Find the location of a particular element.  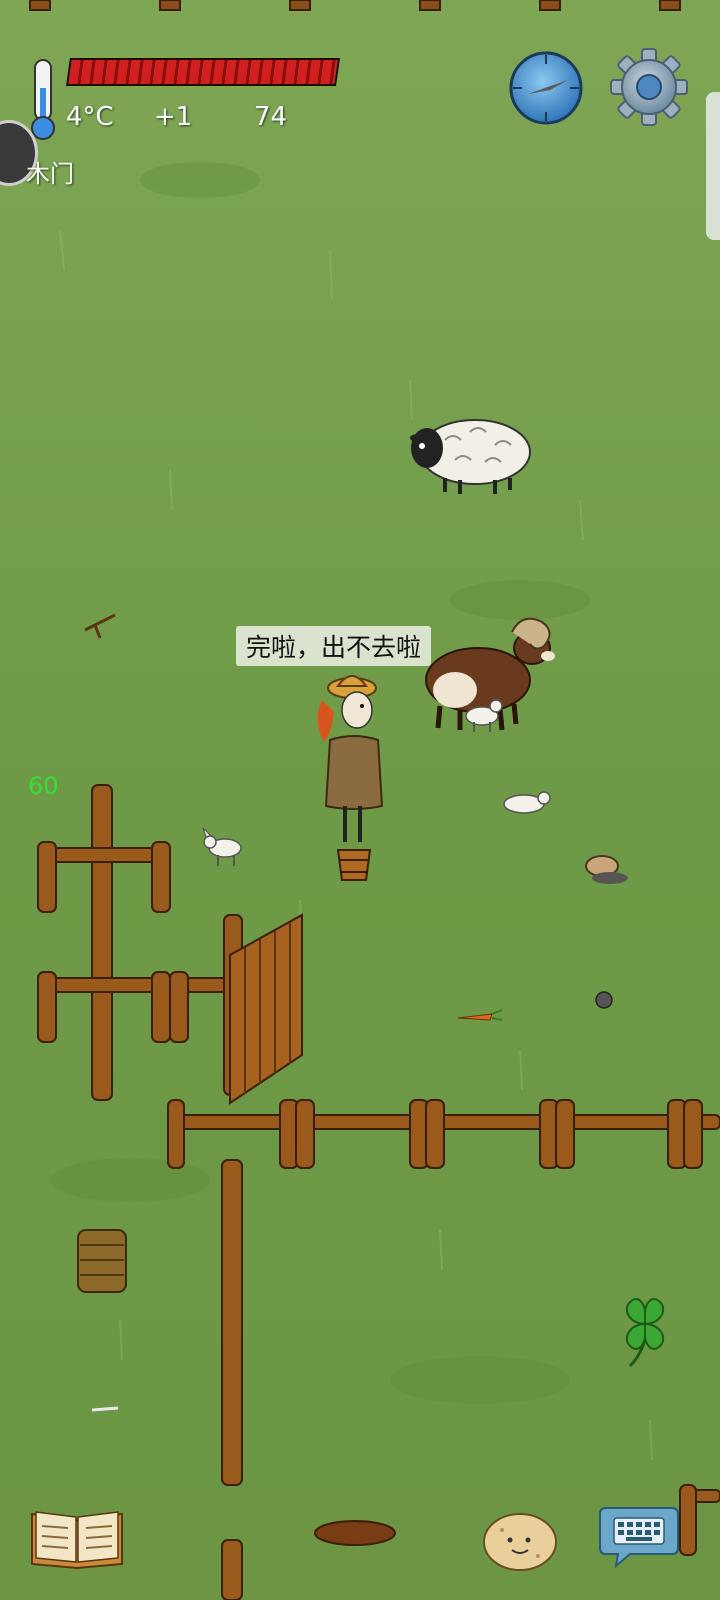

dirt-mound is located at coordinates (355, 1533).